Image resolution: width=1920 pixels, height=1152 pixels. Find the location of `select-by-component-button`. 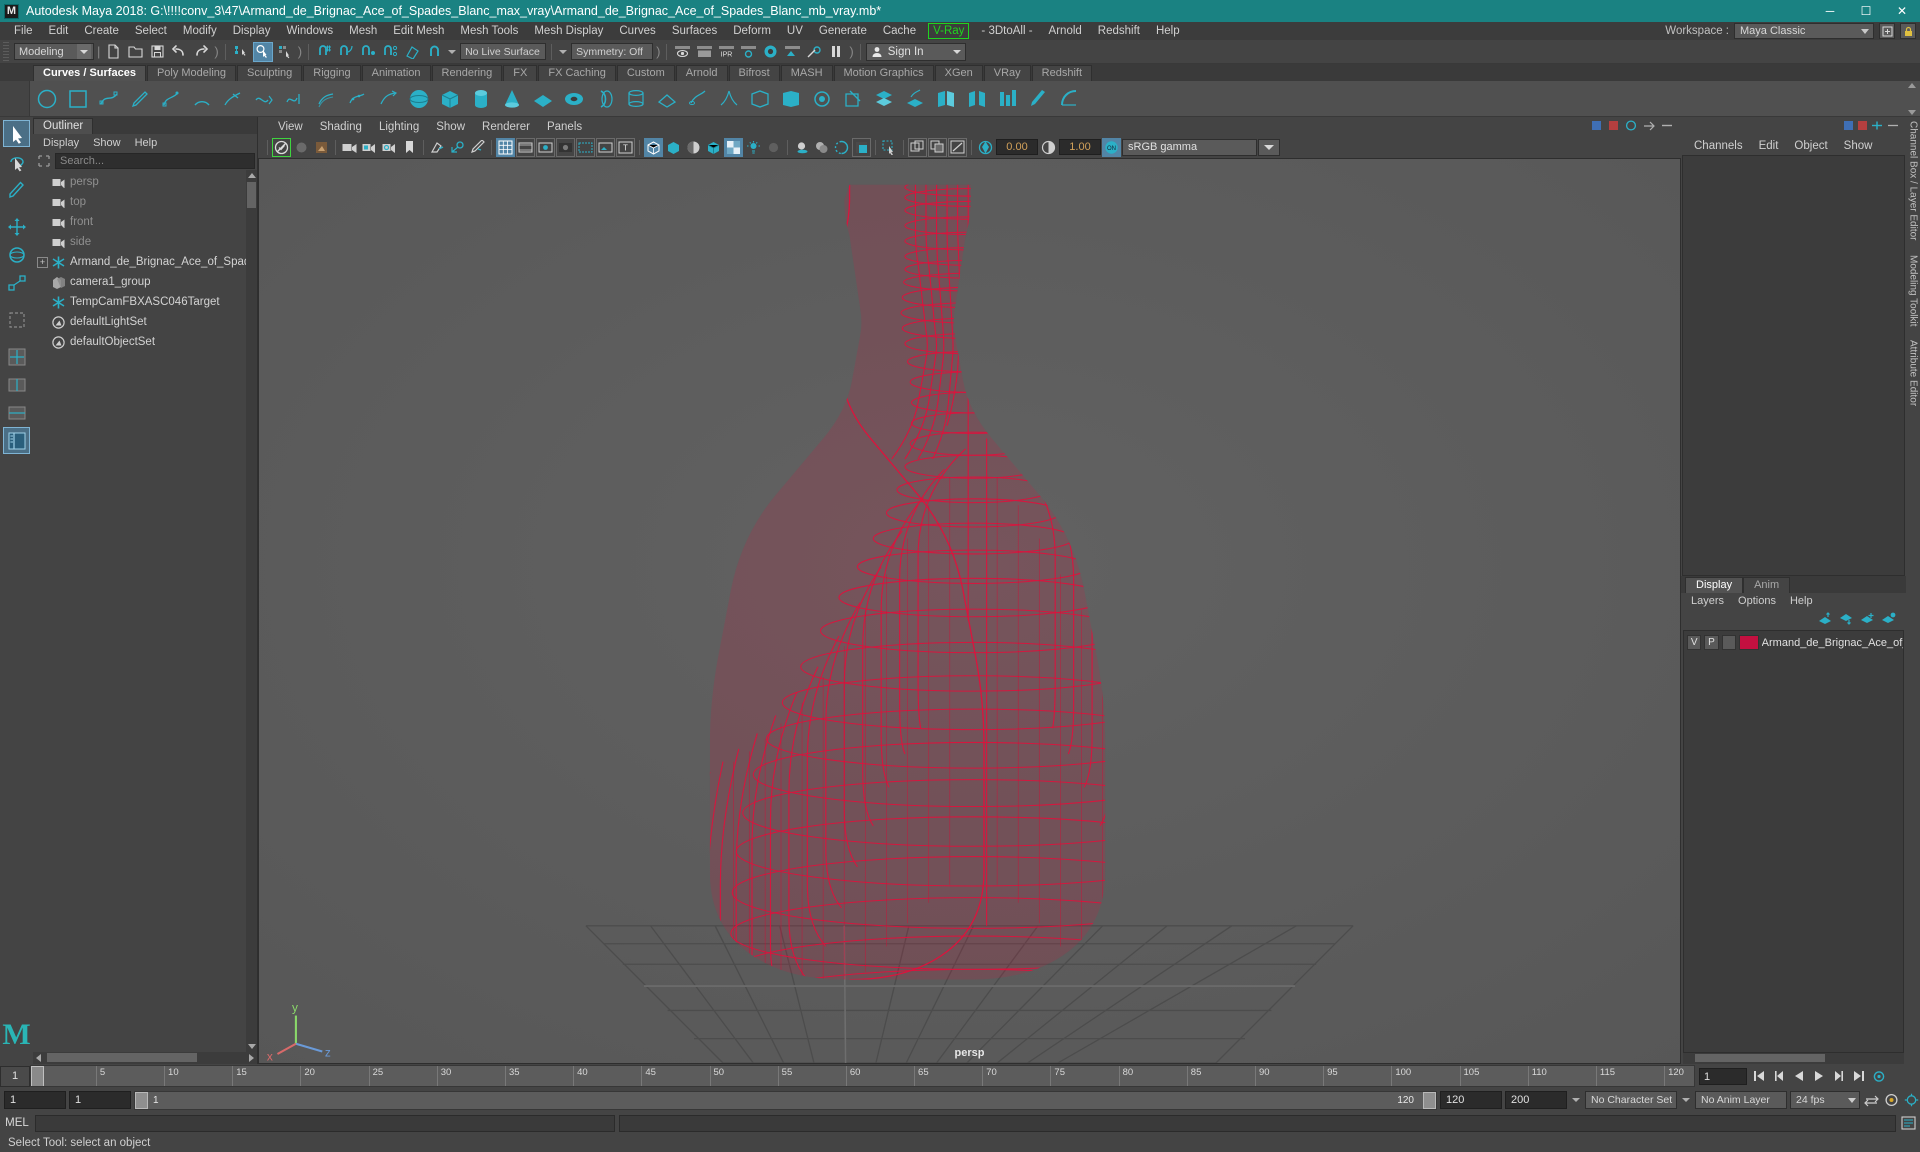

select-by-component-button is located at coordinates (285, 52).